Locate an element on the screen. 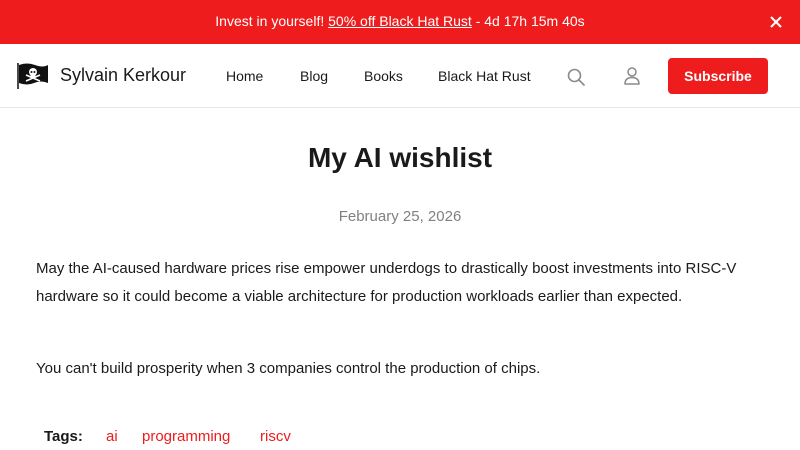 This screenshot has width=800, height=450. subscribe-button: Subscribe is located at coordinates (718, 76).